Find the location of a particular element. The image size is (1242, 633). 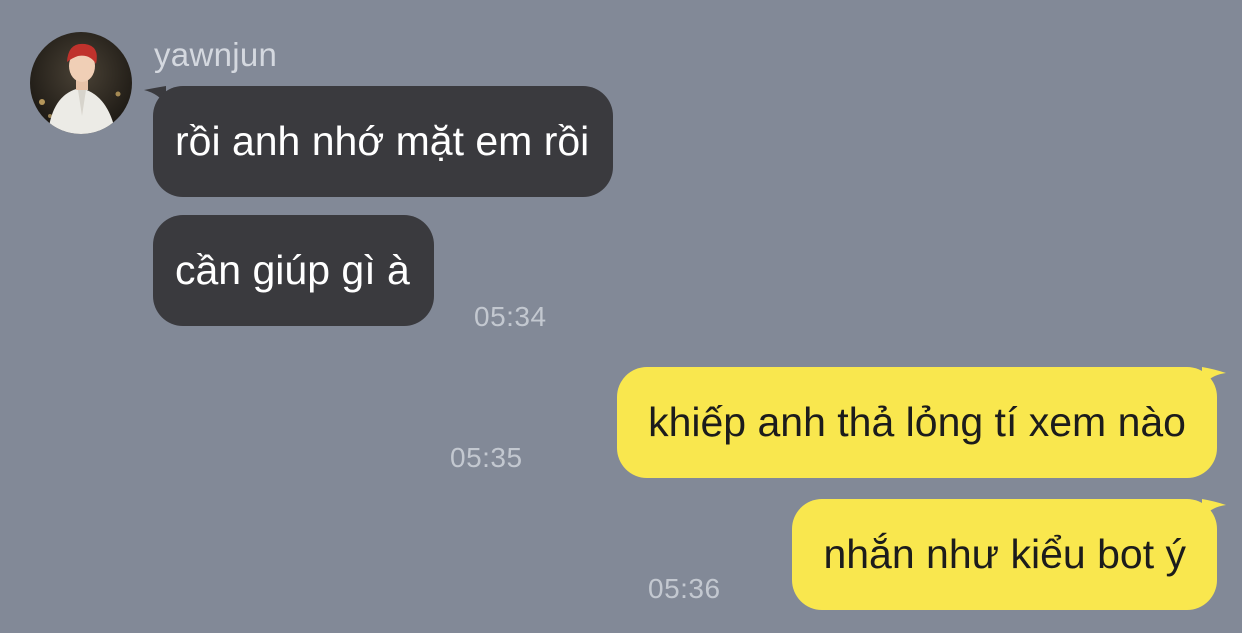

message-bubble-outgoing: nhắn như kiểu bot ý is located at coordinates (1004, 554).